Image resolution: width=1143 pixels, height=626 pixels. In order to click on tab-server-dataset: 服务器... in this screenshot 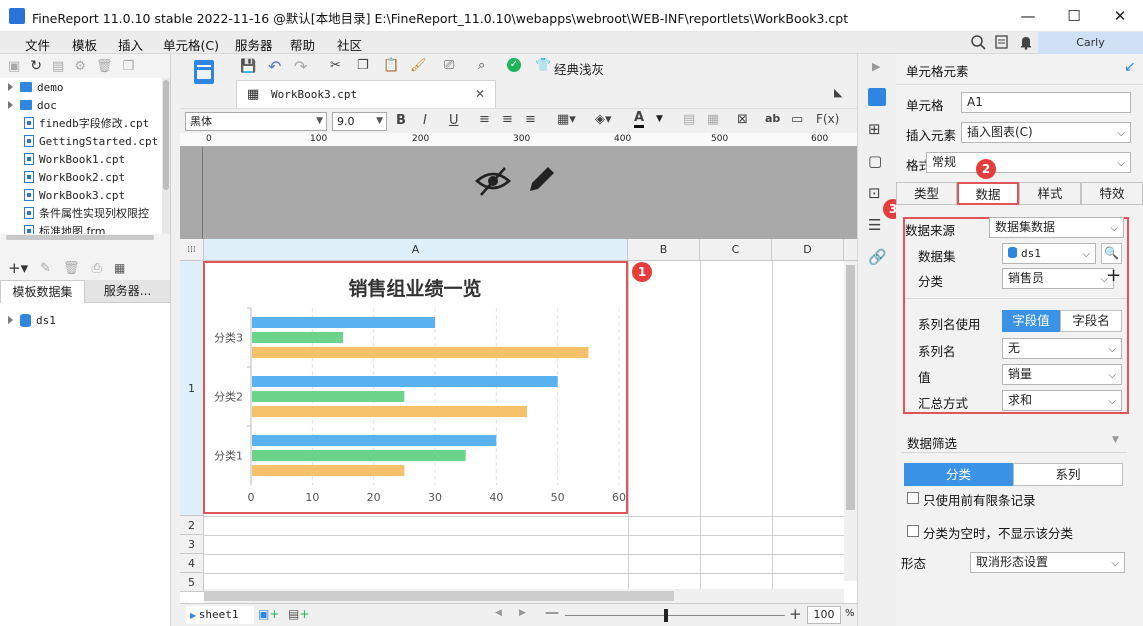, I will do `click(127, 291)`.